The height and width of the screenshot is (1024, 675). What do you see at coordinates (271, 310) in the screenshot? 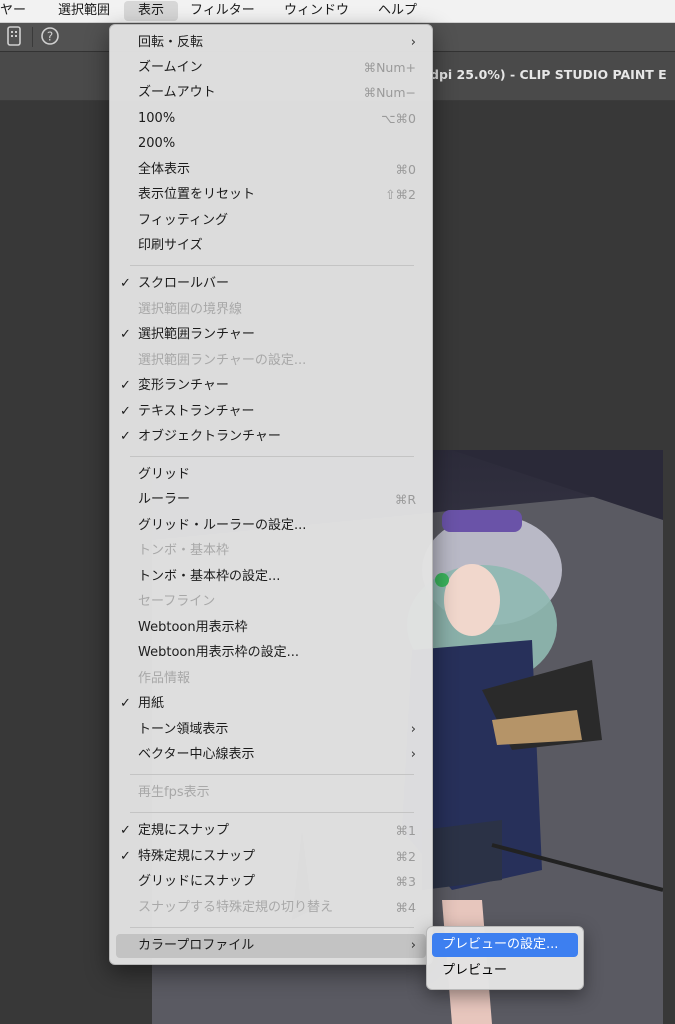
I see `menu-item-selection-border: 選択範囲の境界線` at bounding box center [271, 310].